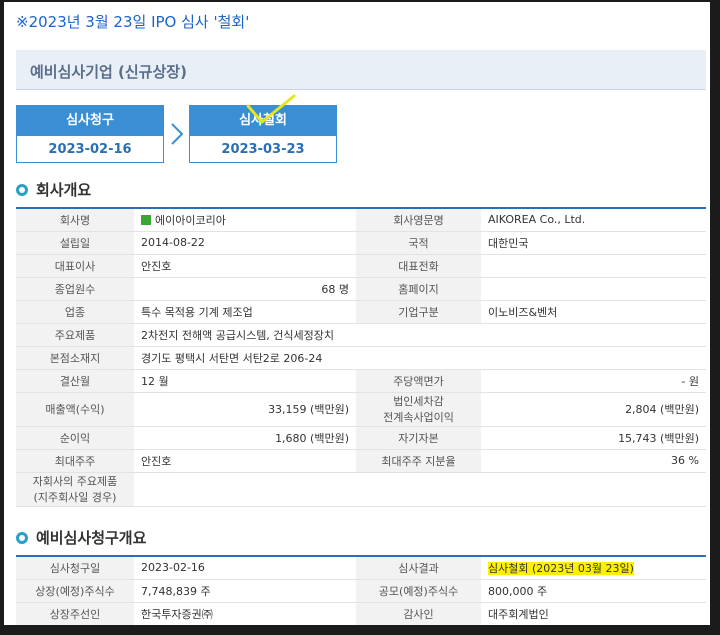 Image resolution: width=720 pixels, height=635 pixels. I want to click on field-label: 주요제품, so click(75, 335).